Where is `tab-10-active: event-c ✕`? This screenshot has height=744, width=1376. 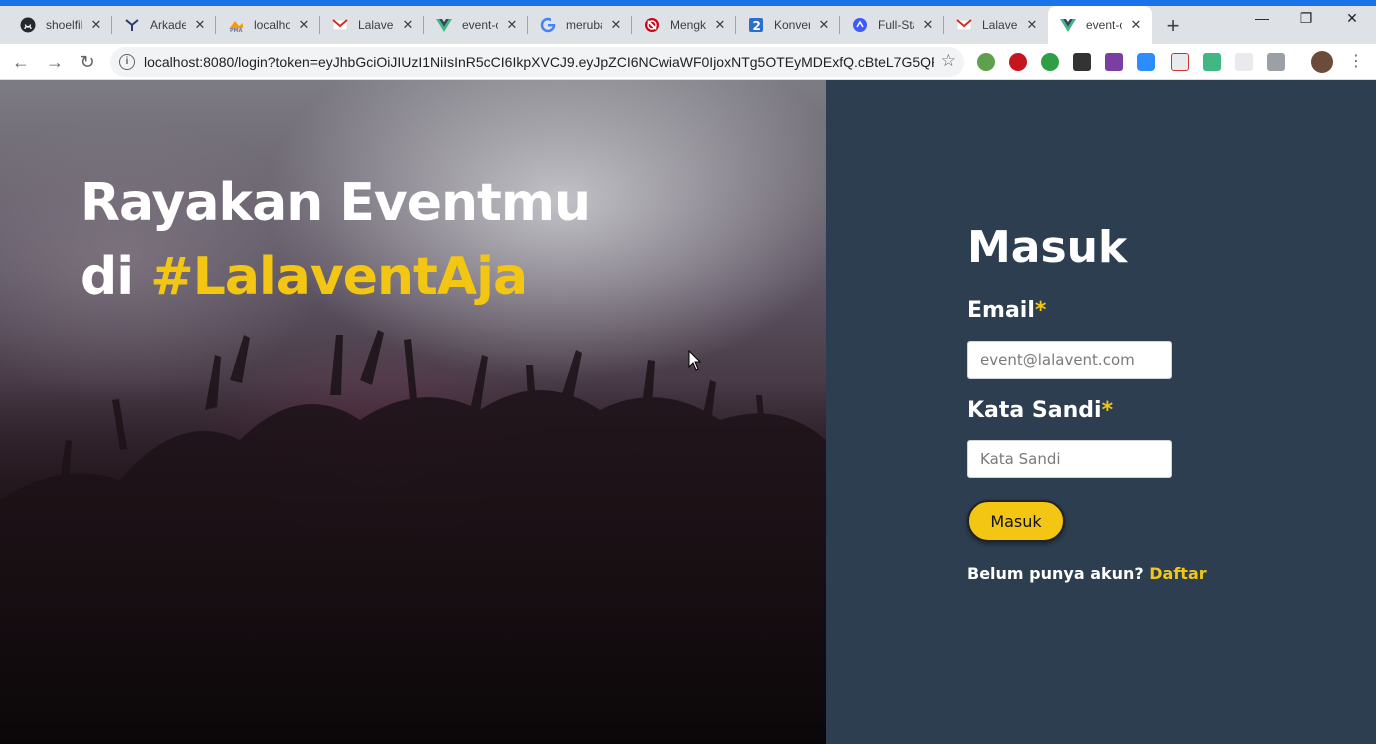
tab-10-active: event-c ✕ is located at coordinates (1100, 25).